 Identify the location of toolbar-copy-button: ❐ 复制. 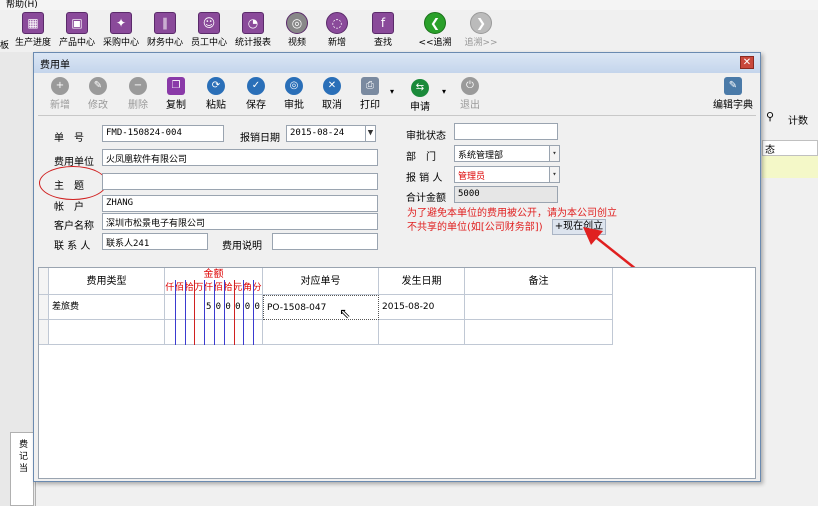
(176, 93).